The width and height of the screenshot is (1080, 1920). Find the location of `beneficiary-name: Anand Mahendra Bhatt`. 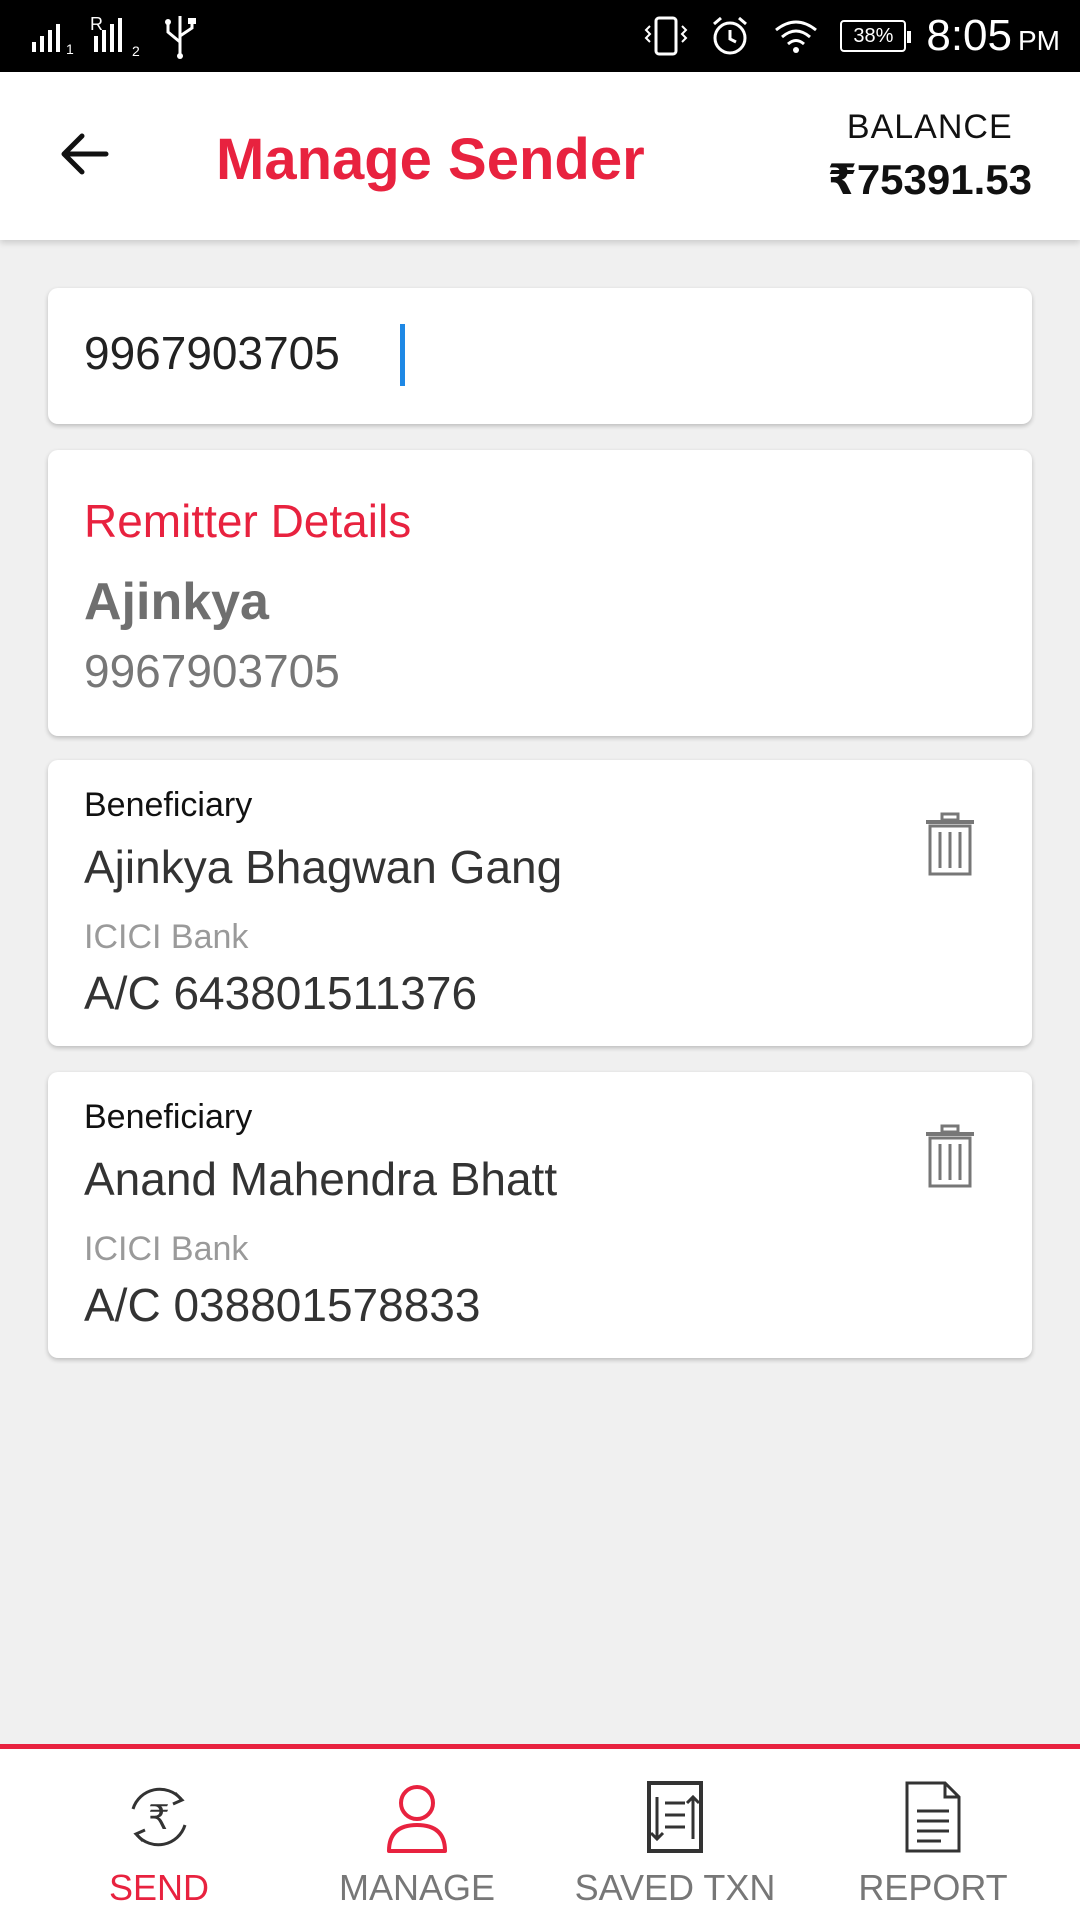

beneficiary-name: Anand Mahendra Bhatt is located at coordinates (321, 1179).